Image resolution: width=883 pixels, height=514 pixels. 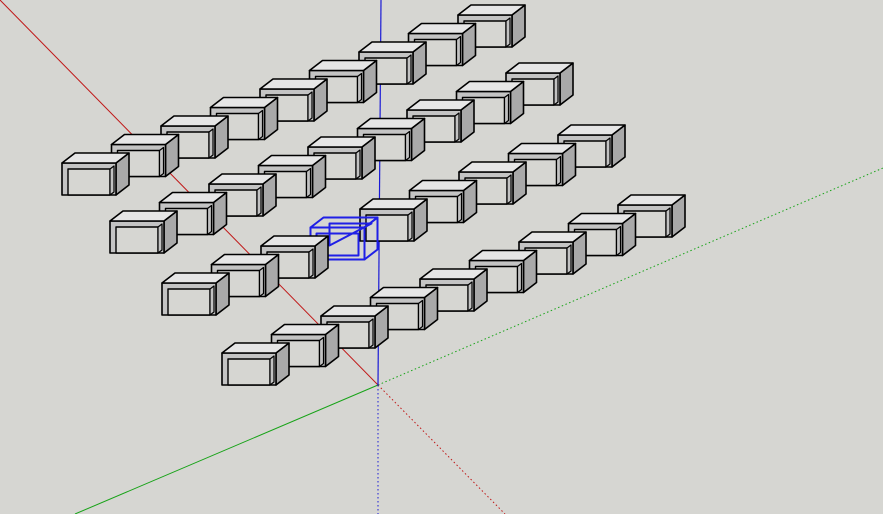 What do you see at coordinates (226, 449) in the screenshot?
I see `green-axis-positive` at bounding box center [226, 449].